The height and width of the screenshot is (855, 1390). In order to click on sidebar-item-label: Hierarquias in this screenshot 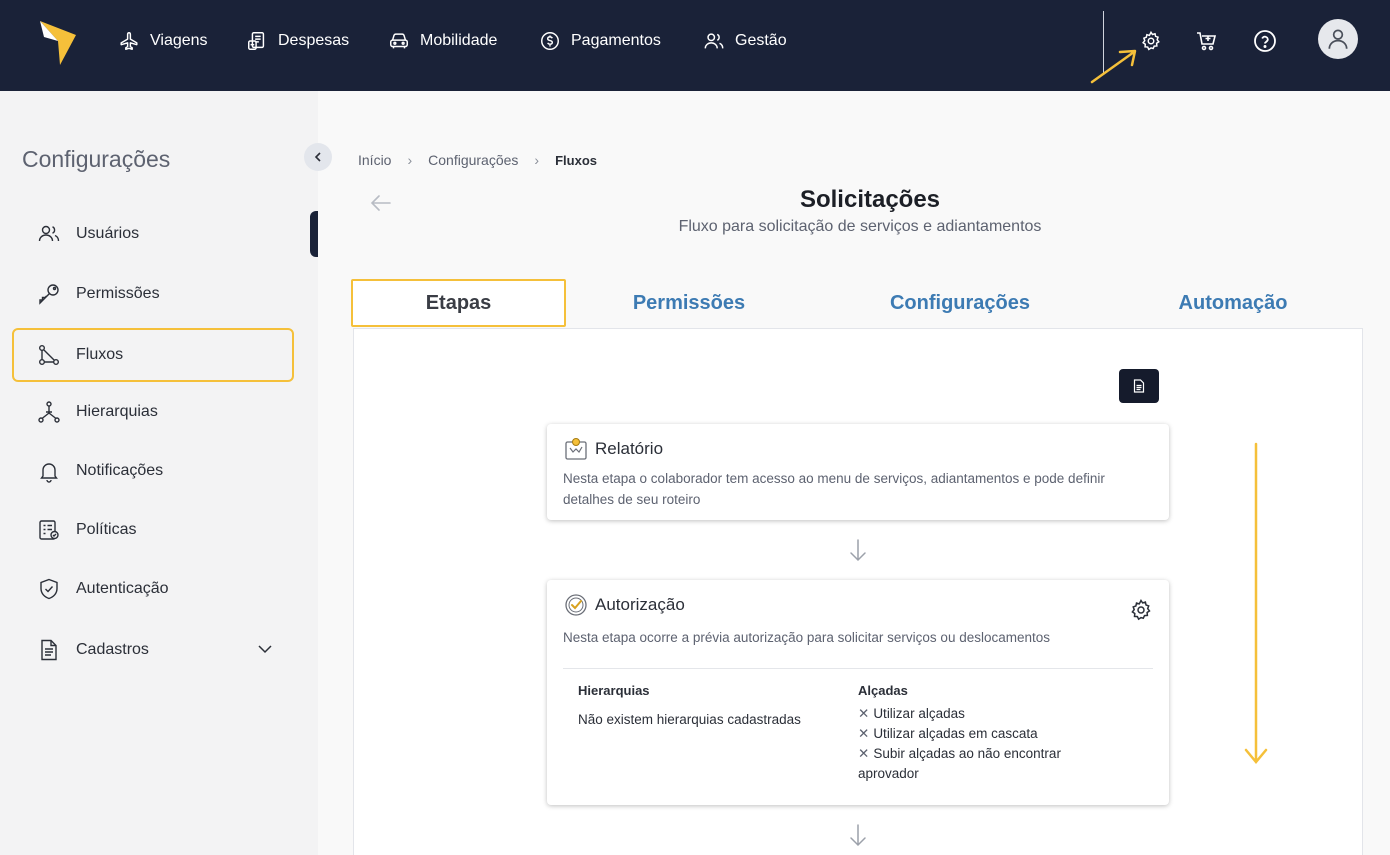, I will do `click(117, 411)`.